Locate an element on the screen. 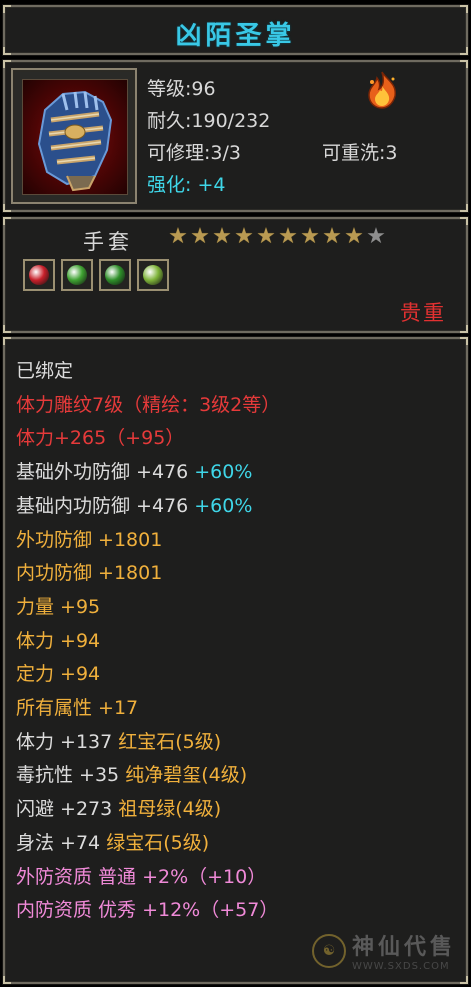 This screenshot has width=471, height=987. gauntlet-icon is located at coordinates (75, 137).